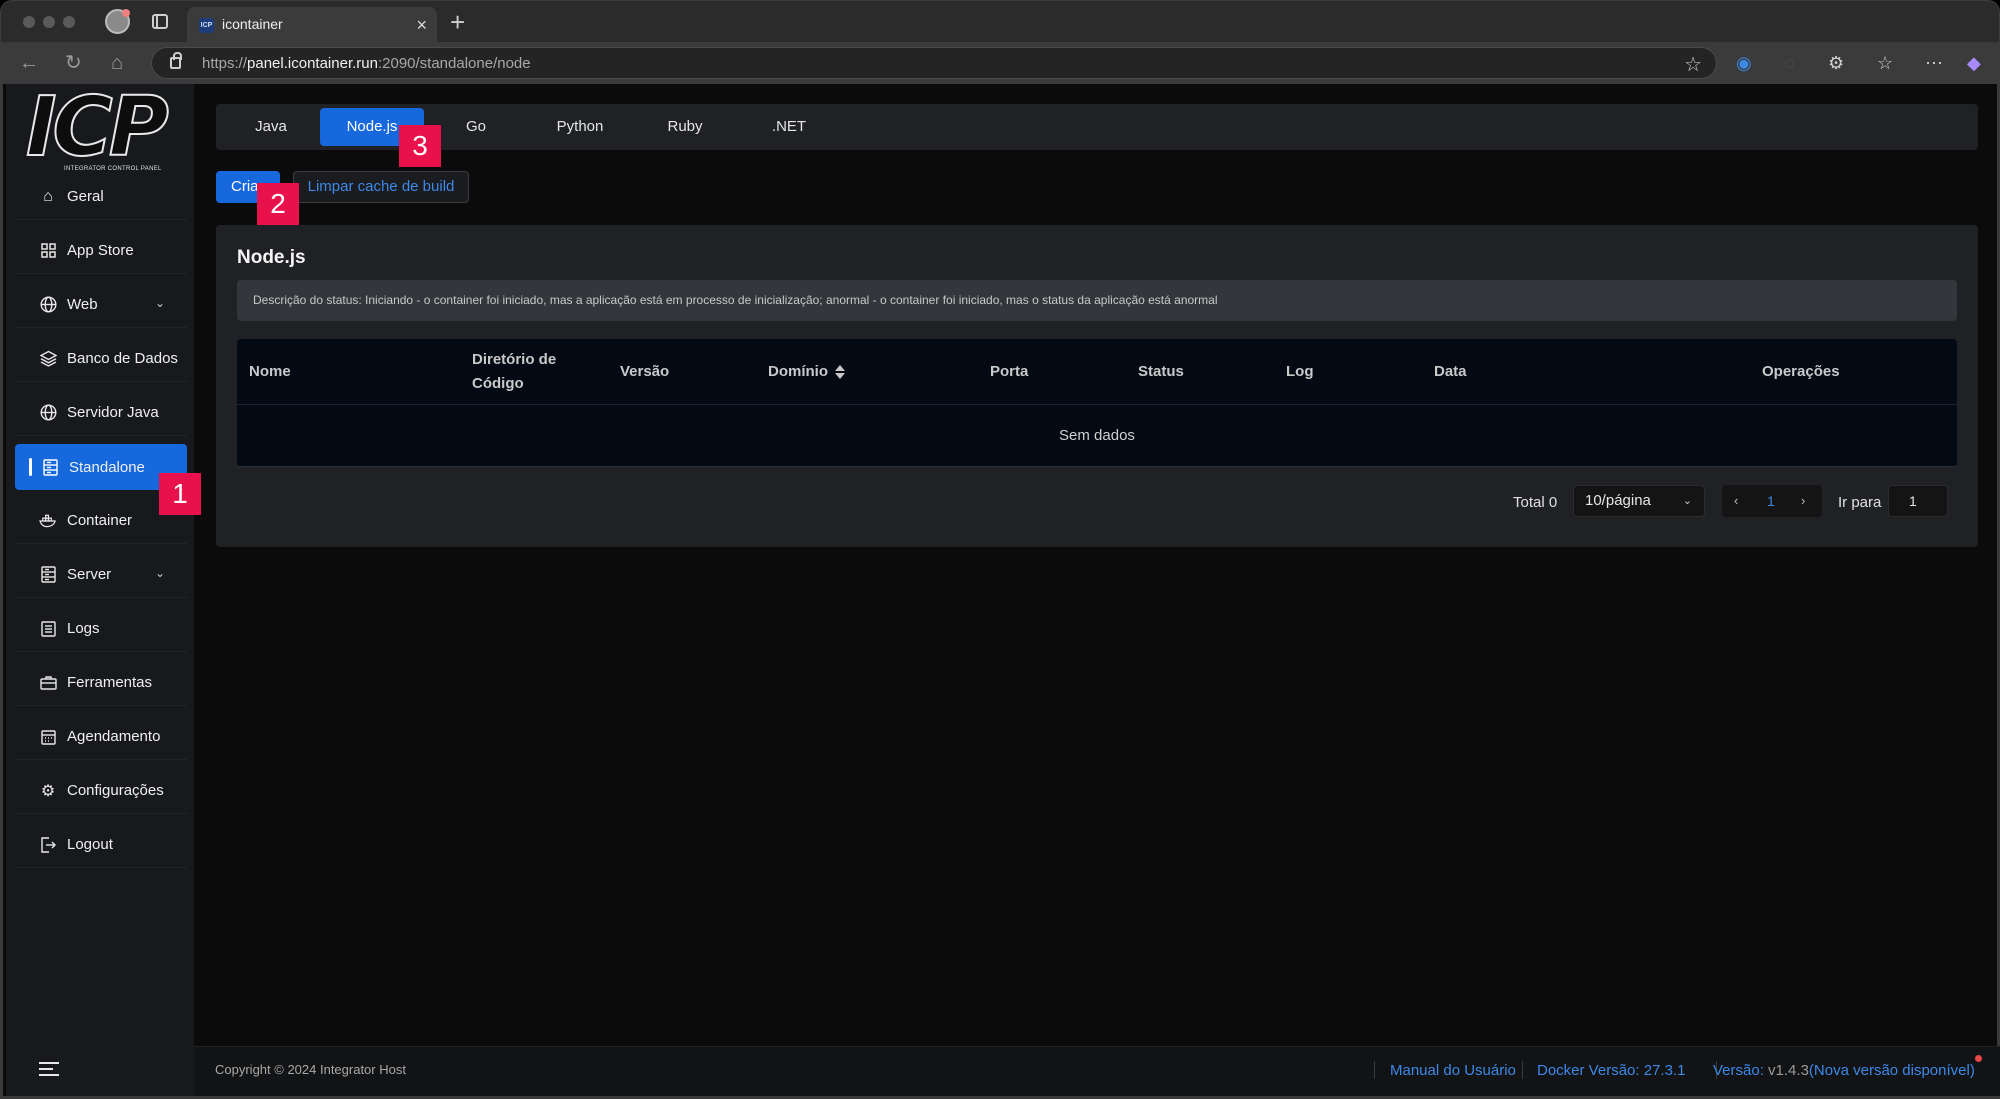 Image resolution: width=2000 pixels, height=1099 pixels. I want to click on logo: ICP INTEGRATOR CONTROL PANEL, so click(105, 127).